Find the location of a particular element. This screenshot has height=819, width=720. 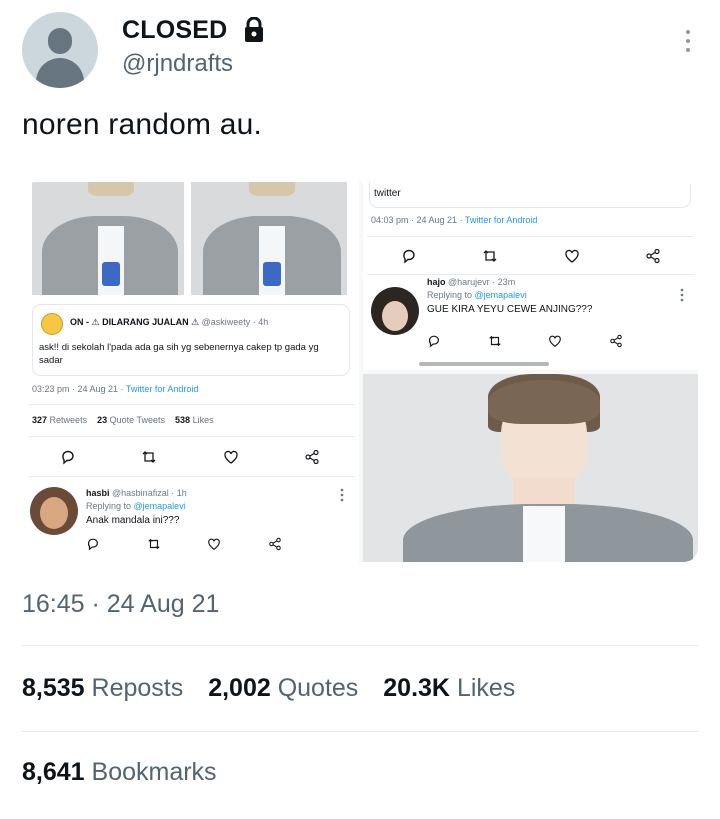

quotes-stat: 2,002 Quotes is located at coordinates (292, 688).